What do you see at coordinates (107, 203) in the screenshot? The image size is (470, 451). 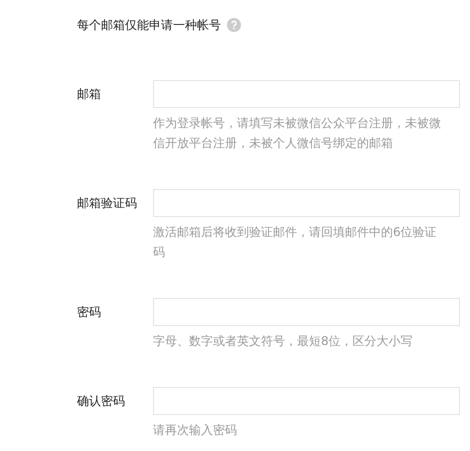 I see `field-label: 邮箱验证码` at bounding box center [107, 203].